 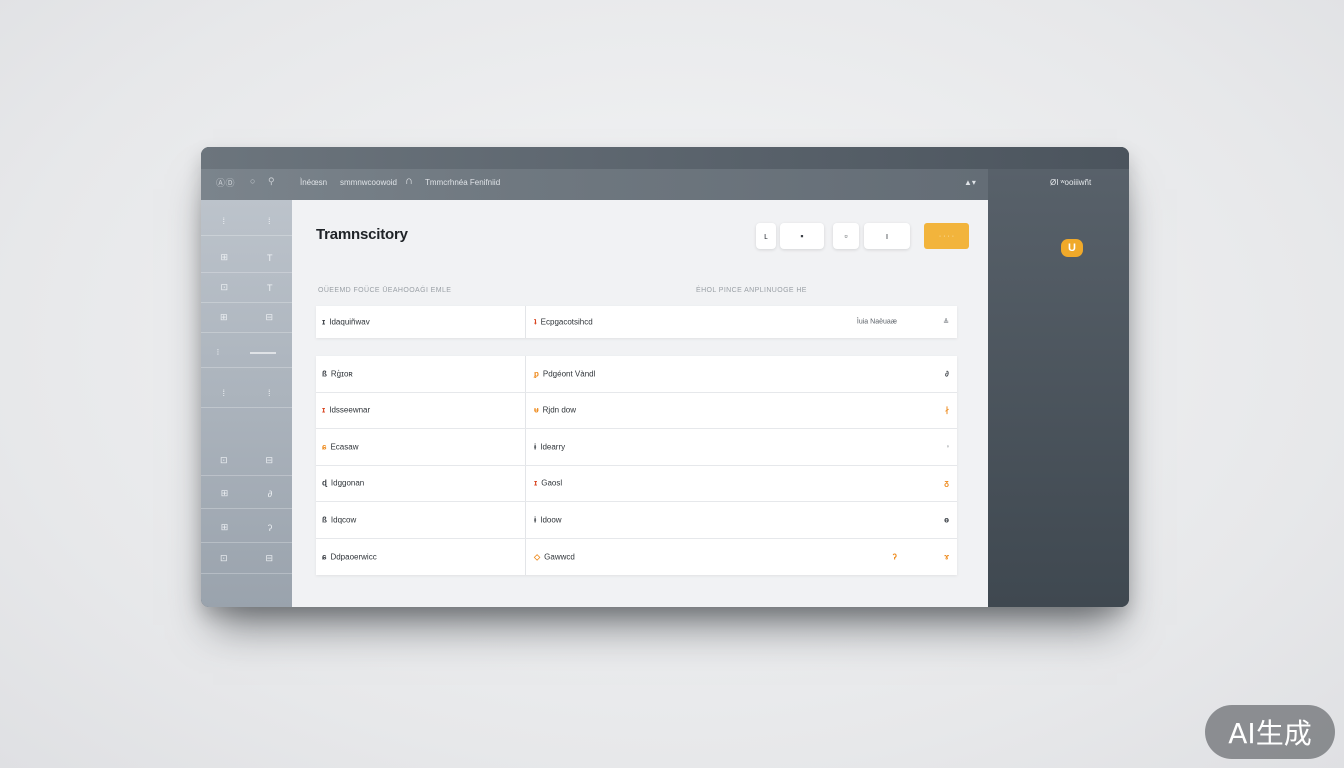 What do you see at coordinates (246, 221) in the screenshot?
I see `sidebar-item-1: ⁞ ⁞` at bounding box center [246, 221].